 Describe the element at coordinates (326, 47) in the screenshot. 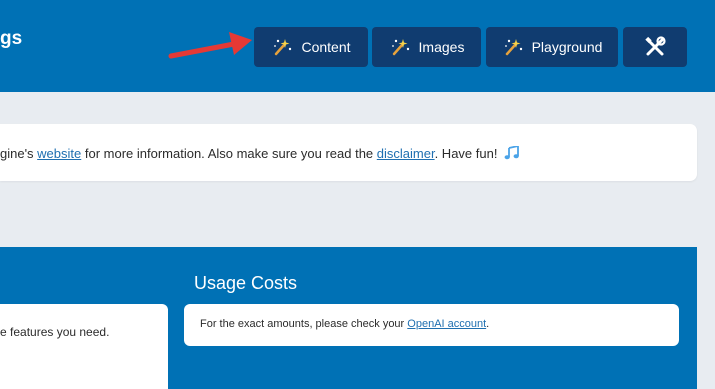

I see `content-button-label: Content` at that location.